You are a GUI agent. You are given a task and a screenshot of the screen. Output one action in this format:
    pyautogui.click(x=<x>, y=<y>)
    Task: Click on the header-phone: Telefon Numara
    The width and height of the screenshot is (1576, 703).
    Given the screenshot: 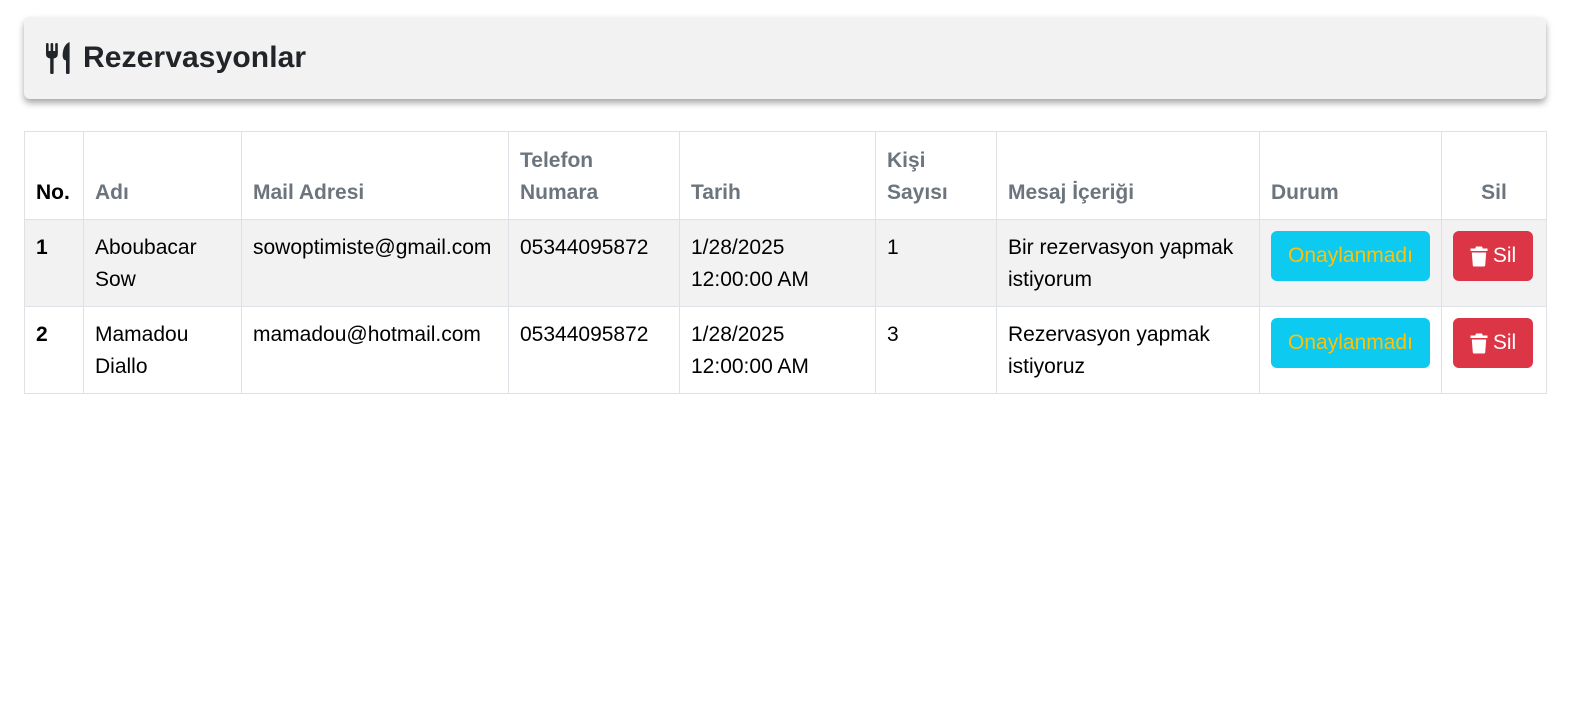 What is the action you would take?
    pyautogui.click(x=594, y=175)
    